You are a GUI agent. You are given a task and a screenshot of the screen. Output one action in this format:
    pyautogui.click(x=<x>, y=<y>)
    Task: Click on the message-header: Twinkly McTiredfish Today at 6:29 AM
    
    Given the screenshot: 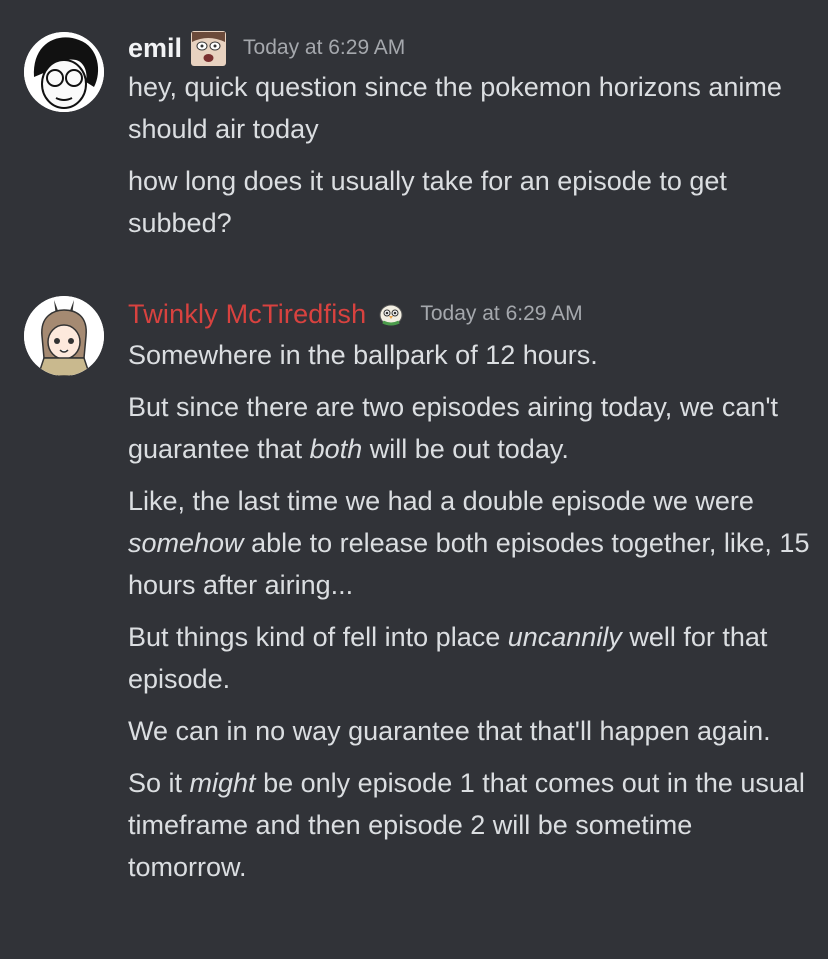 What is the action you would take?
    pyautogui.click(x=471, y=314)
    